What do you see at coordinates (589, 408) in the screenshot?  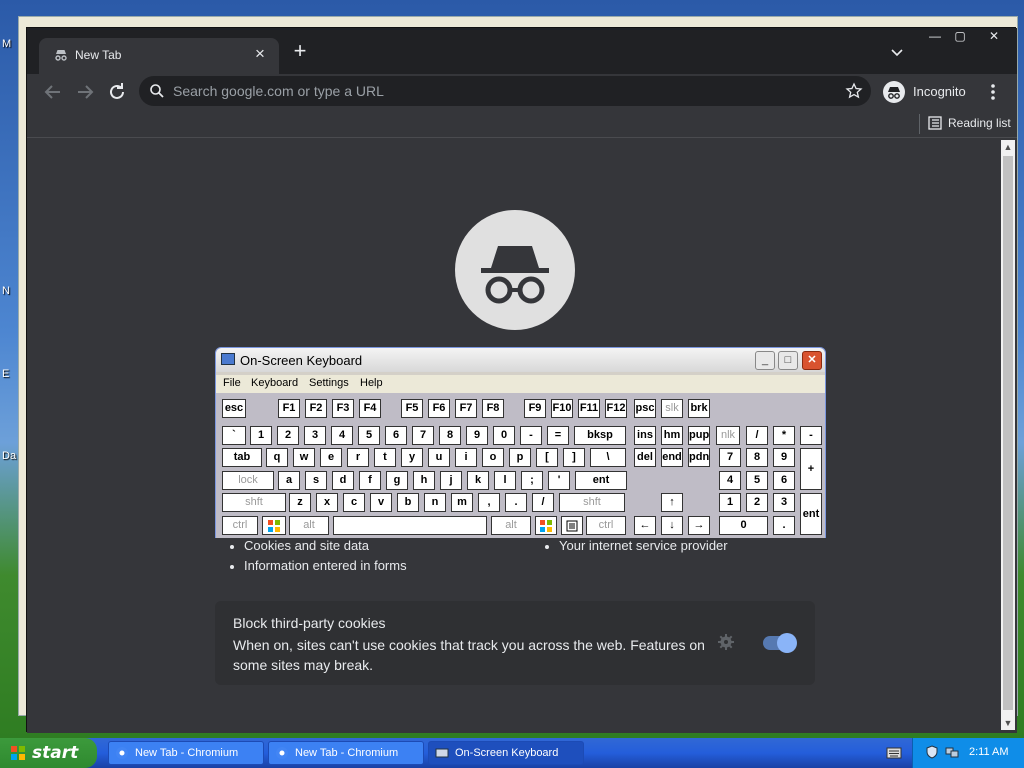 I see `osk-key: F11` at bounding box center [589, 408].